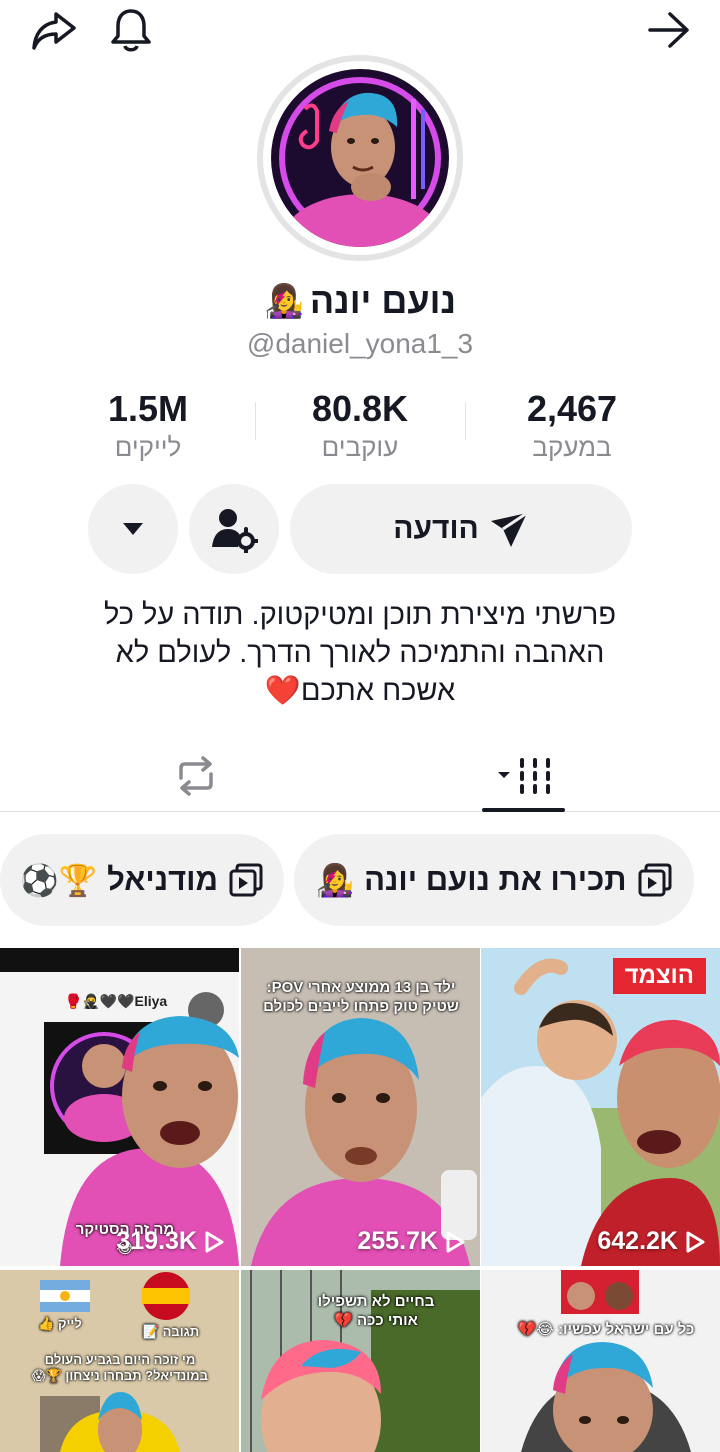 Image resolution: width=720 pixels, height=1452 pixels. Describe the element at coordinates (360, 30) in the screenshot. I see `top-bar` at that location.